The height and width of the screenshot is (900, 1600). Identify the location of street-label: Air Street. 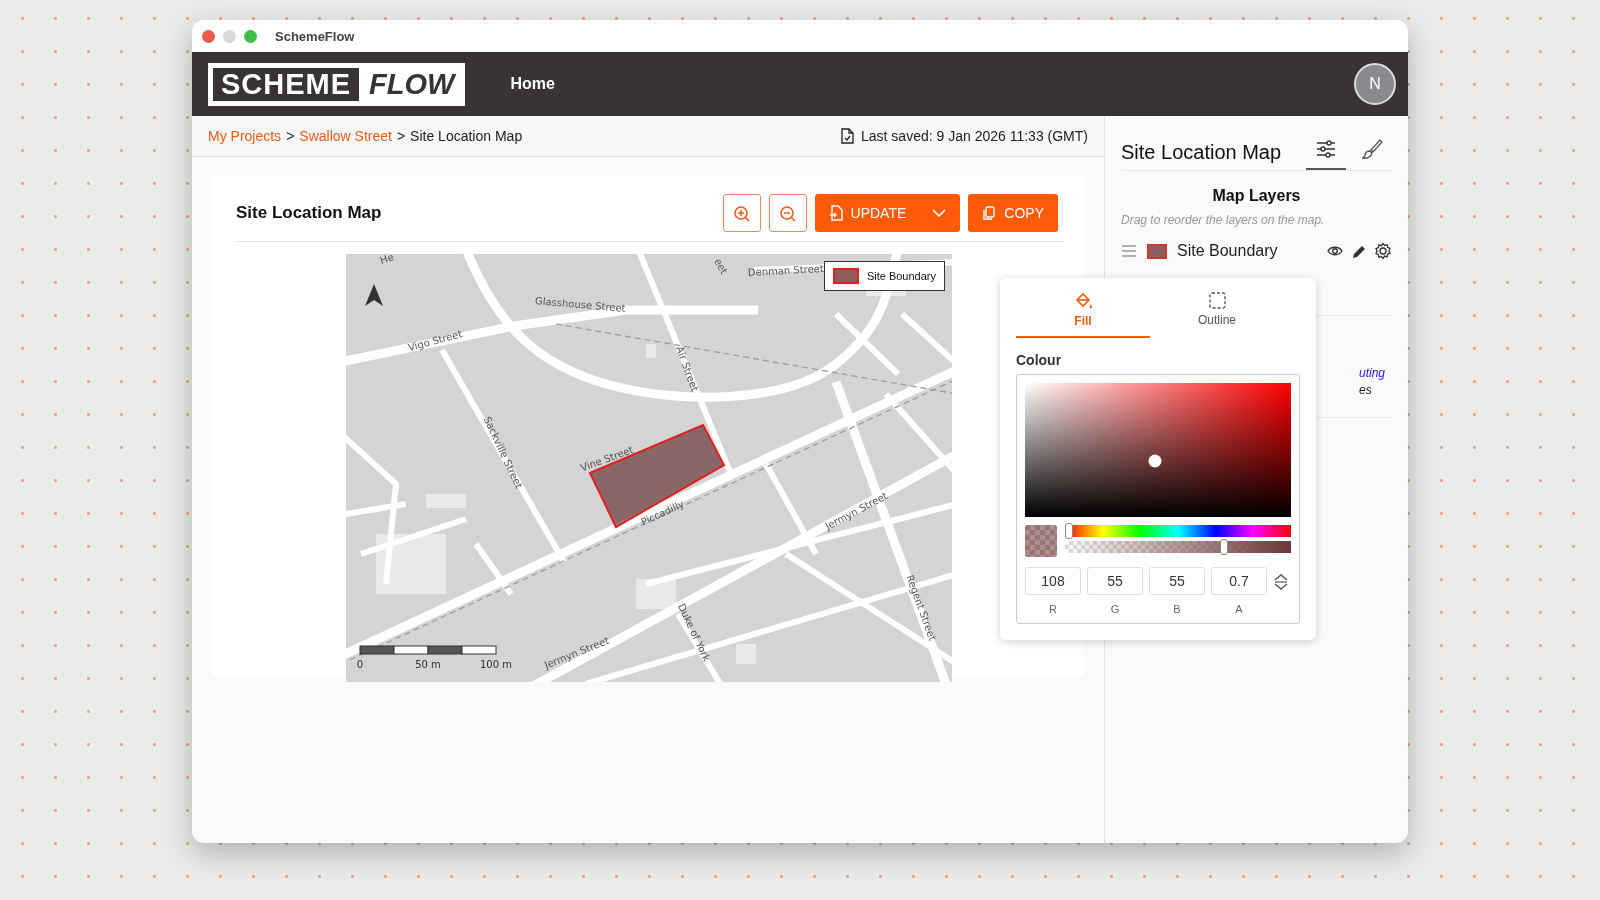
(687, 368).